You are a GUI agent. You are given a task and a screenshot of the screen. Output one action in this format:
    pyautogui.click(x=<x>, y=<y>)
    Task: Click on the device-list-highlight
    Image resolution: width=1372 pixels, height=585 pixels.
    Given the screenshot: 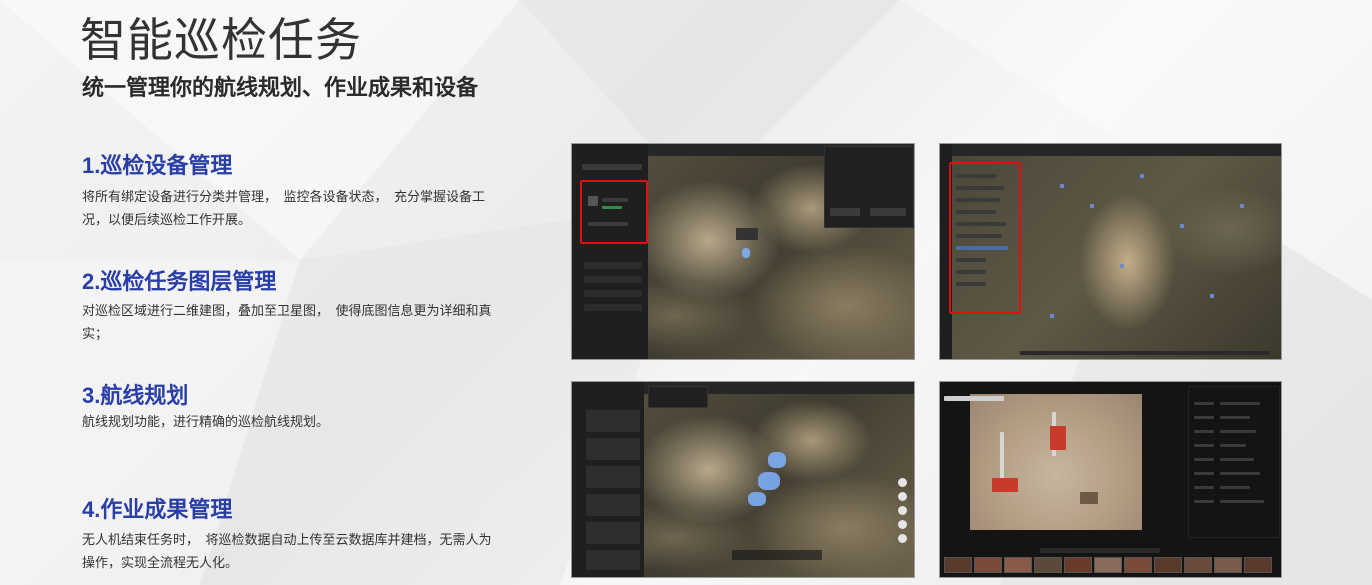 What is the action you would take?
    pyautogui.click(x=614, y=212)
    